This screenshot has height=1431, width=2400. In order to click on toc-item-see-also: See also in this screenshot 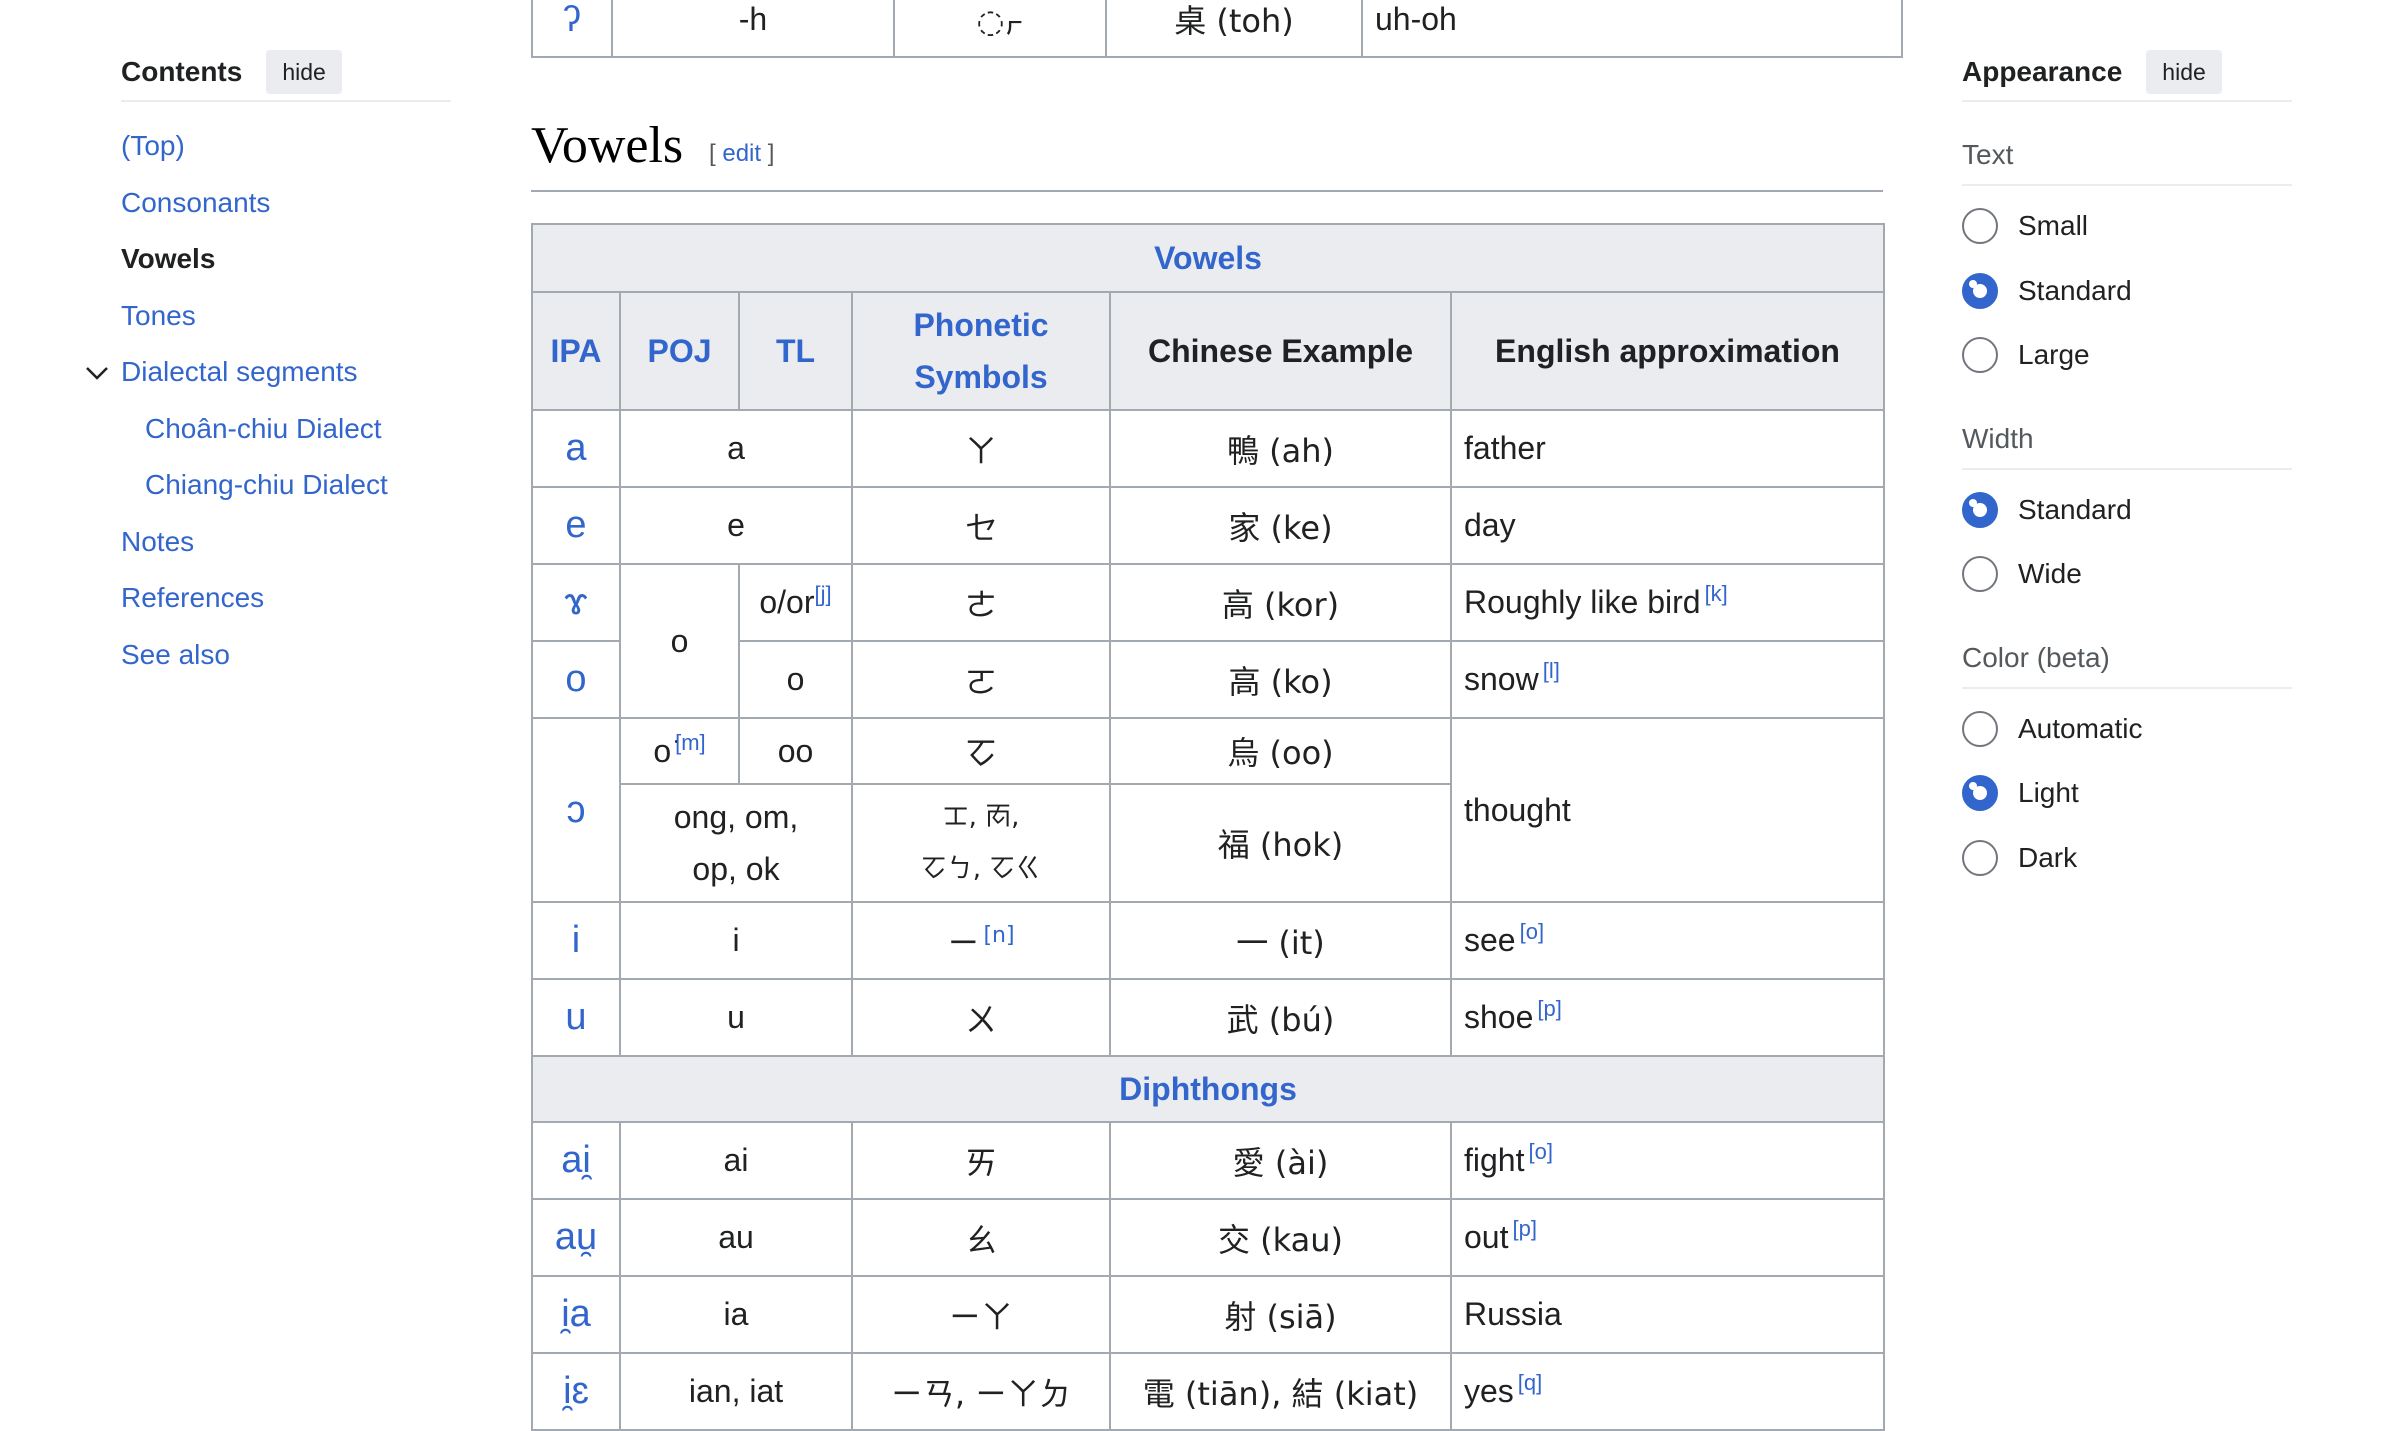, I will do `click(286, 655)`.